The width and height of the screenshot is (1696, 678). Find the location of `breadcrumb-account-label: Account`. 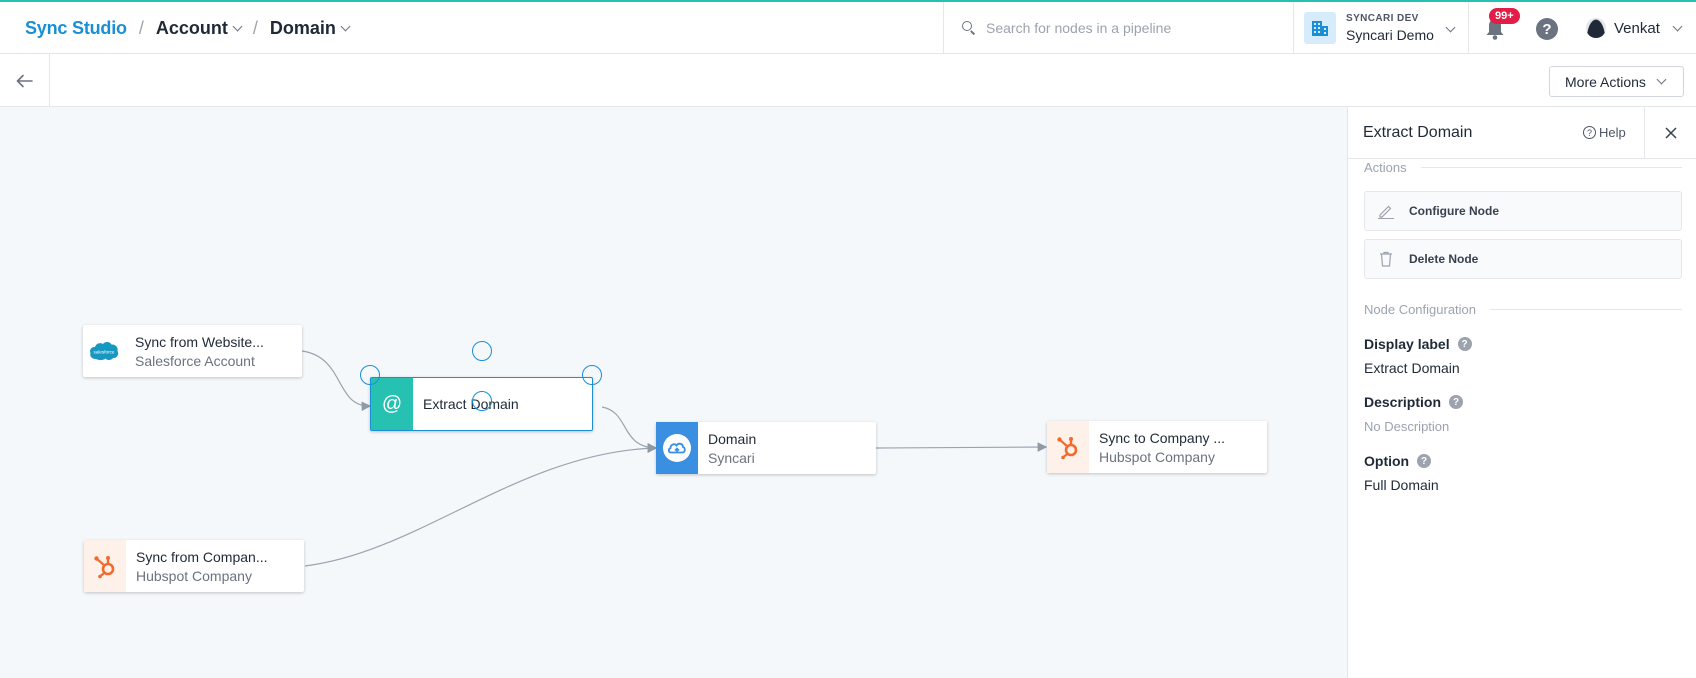

breadcrumb-account-label: Account is located at coordinates (191, 27).